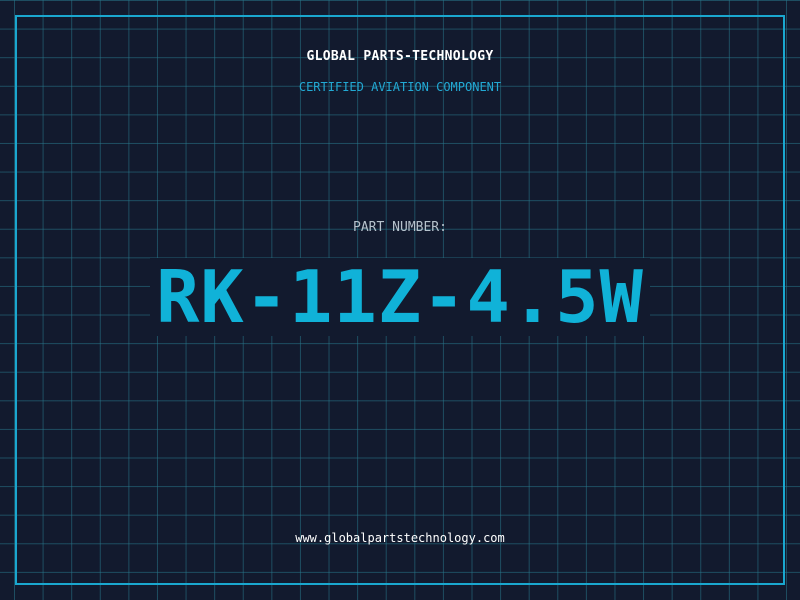 The width and height of the screenshot is (800, 600). What do you see at coordinates (400, 538) in the screenshot?
I see `website-url: www.globalpartstechnology.com` at bounding box center [400, 538].